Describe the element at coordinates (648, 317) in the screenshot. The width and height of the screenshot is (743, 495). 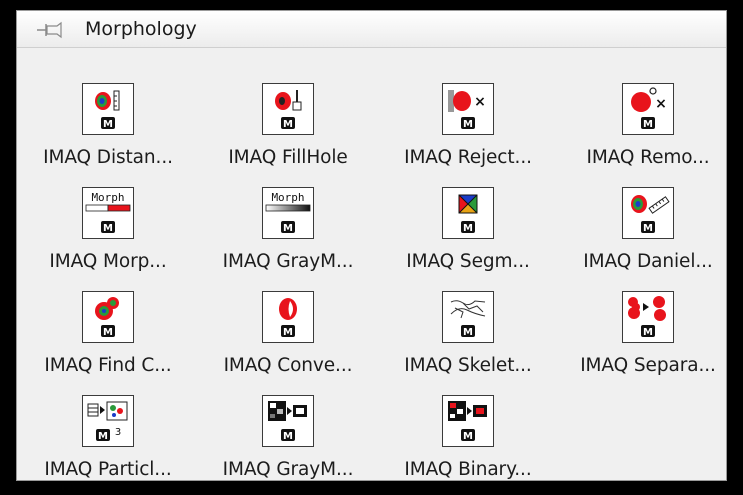
I see `separation-icon: M` at that location.